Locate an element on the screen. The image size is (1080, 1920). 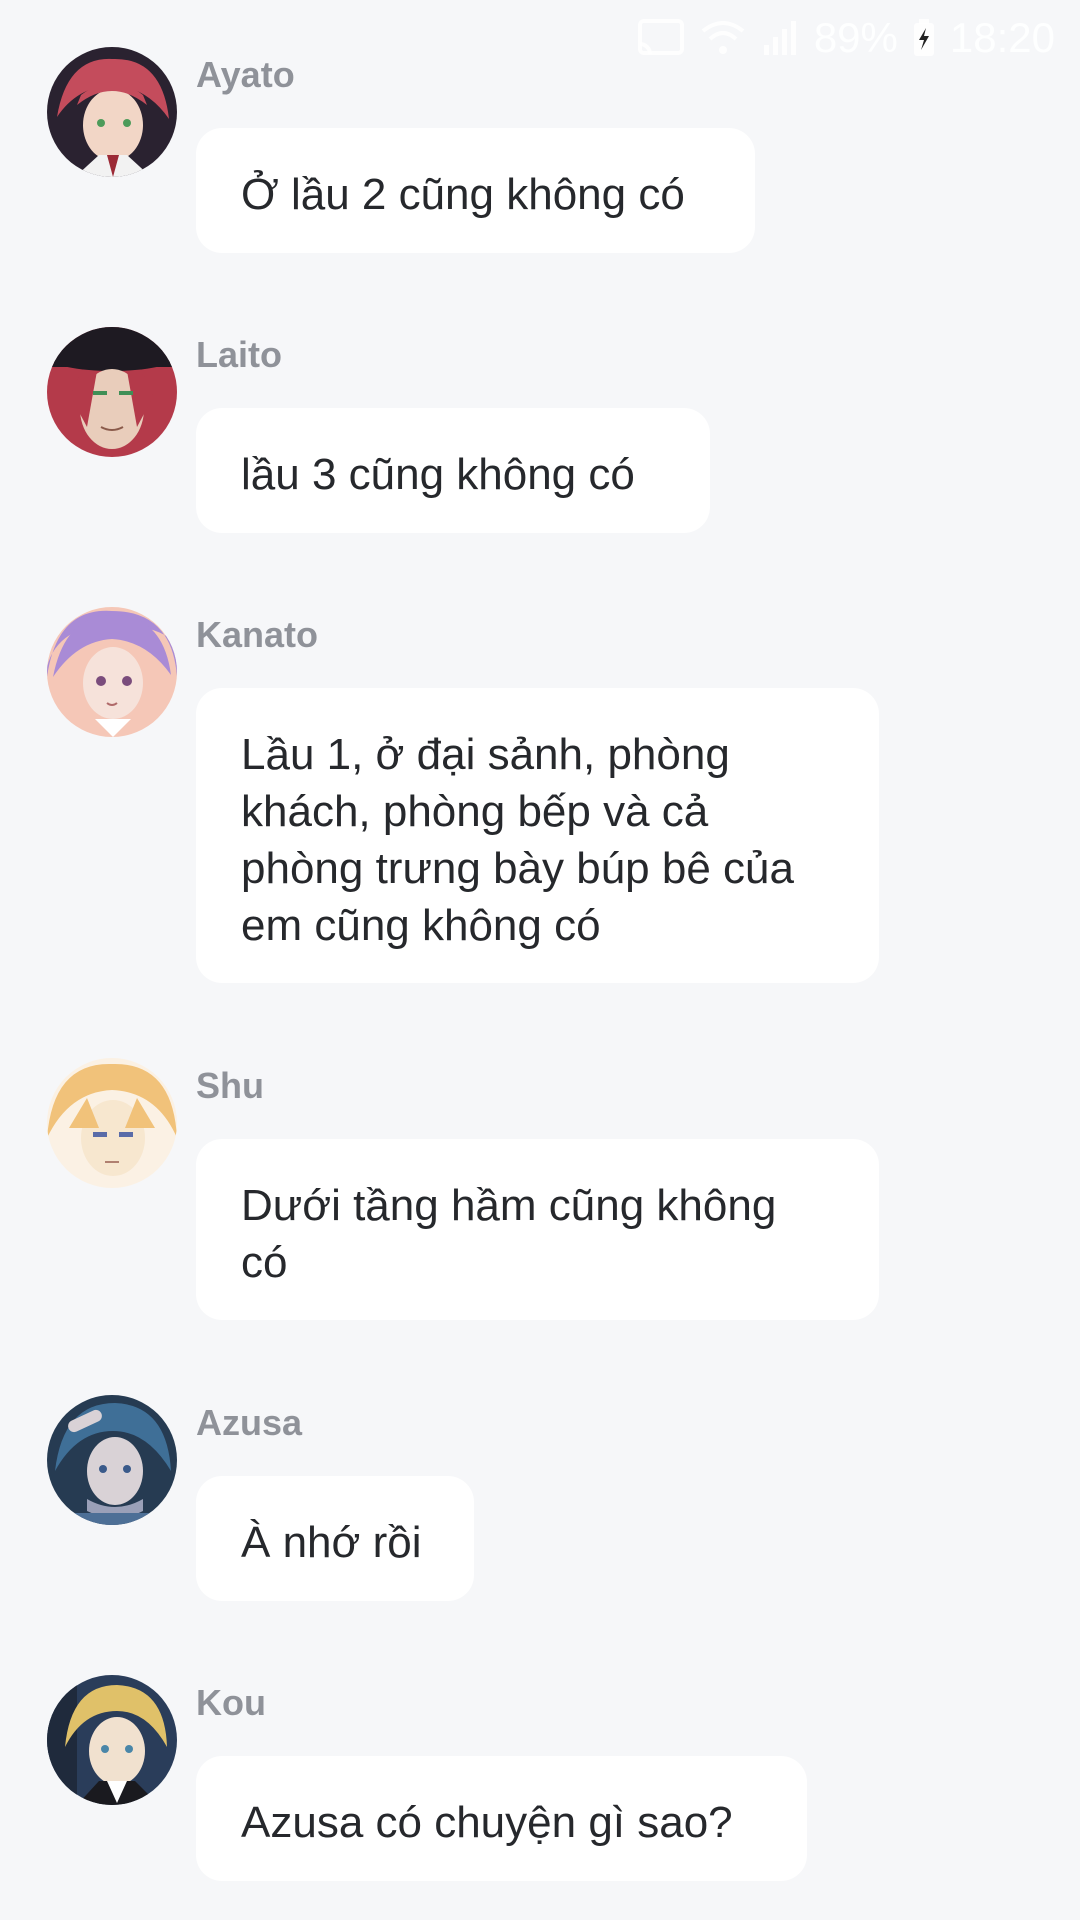
sender-name: Ayato is located at coordinates (245, 74).